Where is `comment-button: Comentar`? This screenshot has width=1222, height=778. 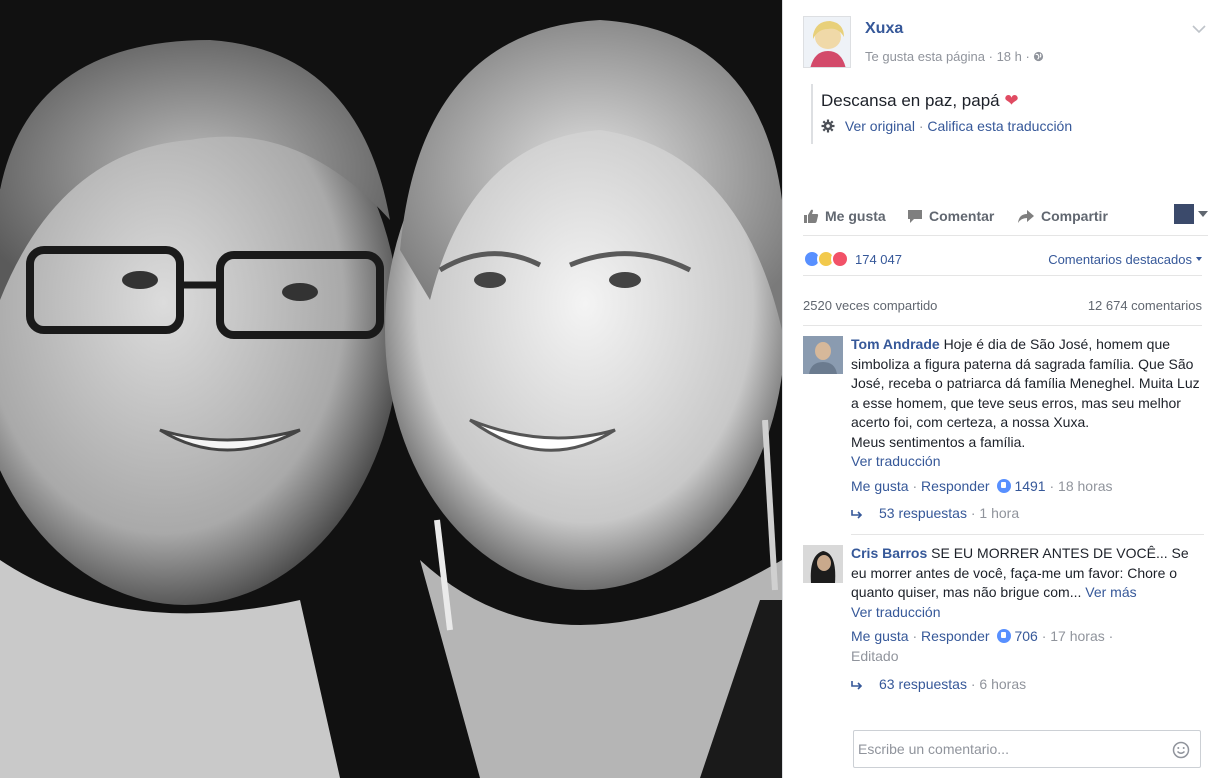 comment-button: Comentar is located at coordinates (950, 216).